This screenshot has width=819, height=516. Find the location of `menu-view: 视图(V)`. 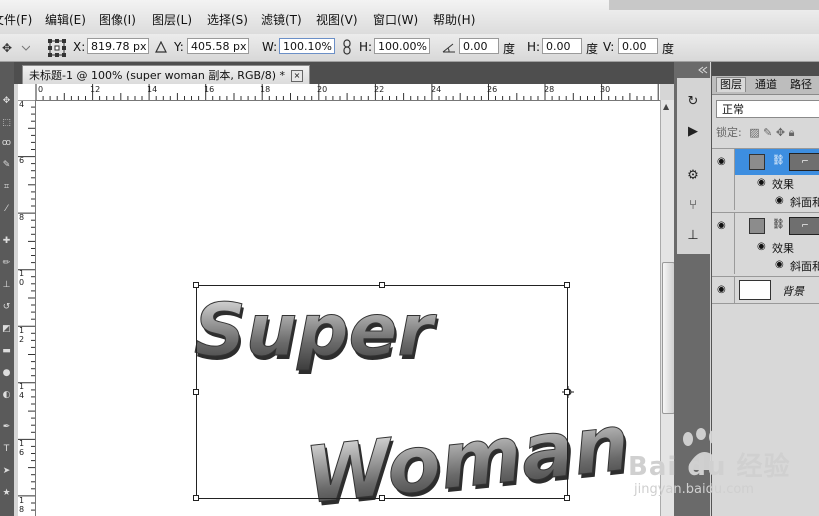

menu-view: 视图(V) is located at coordinates (337, 19).